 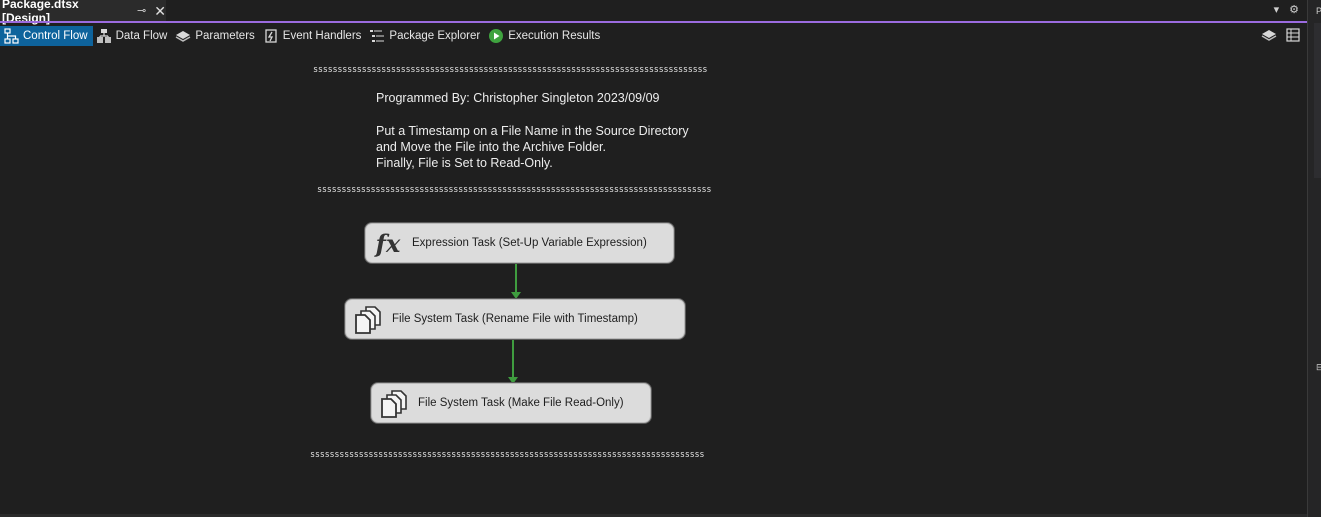 I want to click on panel-collapse-icon: ⊟, so click(x=1318, y=367).